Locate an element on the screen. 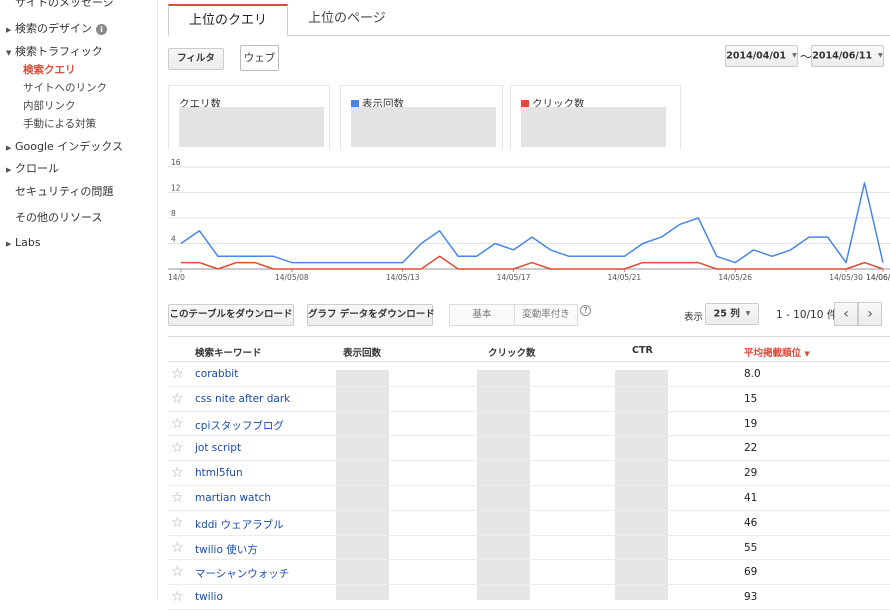 Image resolution: width=890 pixels, height=610 pixels. chevron-left-icon: ‹ is located at coordinates (846, 314).